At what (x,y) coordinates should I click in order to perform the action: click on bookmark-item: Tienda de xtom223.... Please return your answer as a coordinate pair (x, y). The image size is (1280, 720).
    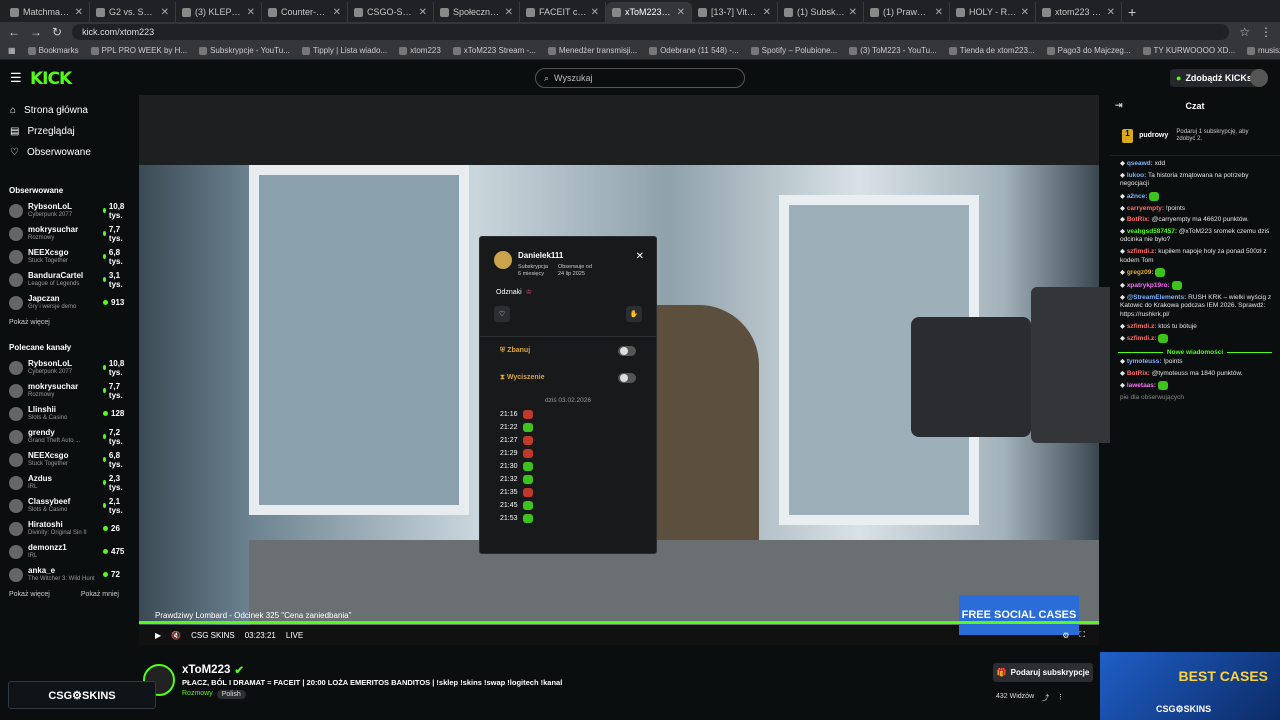
    Looking at the image, I should click on (991, 50).